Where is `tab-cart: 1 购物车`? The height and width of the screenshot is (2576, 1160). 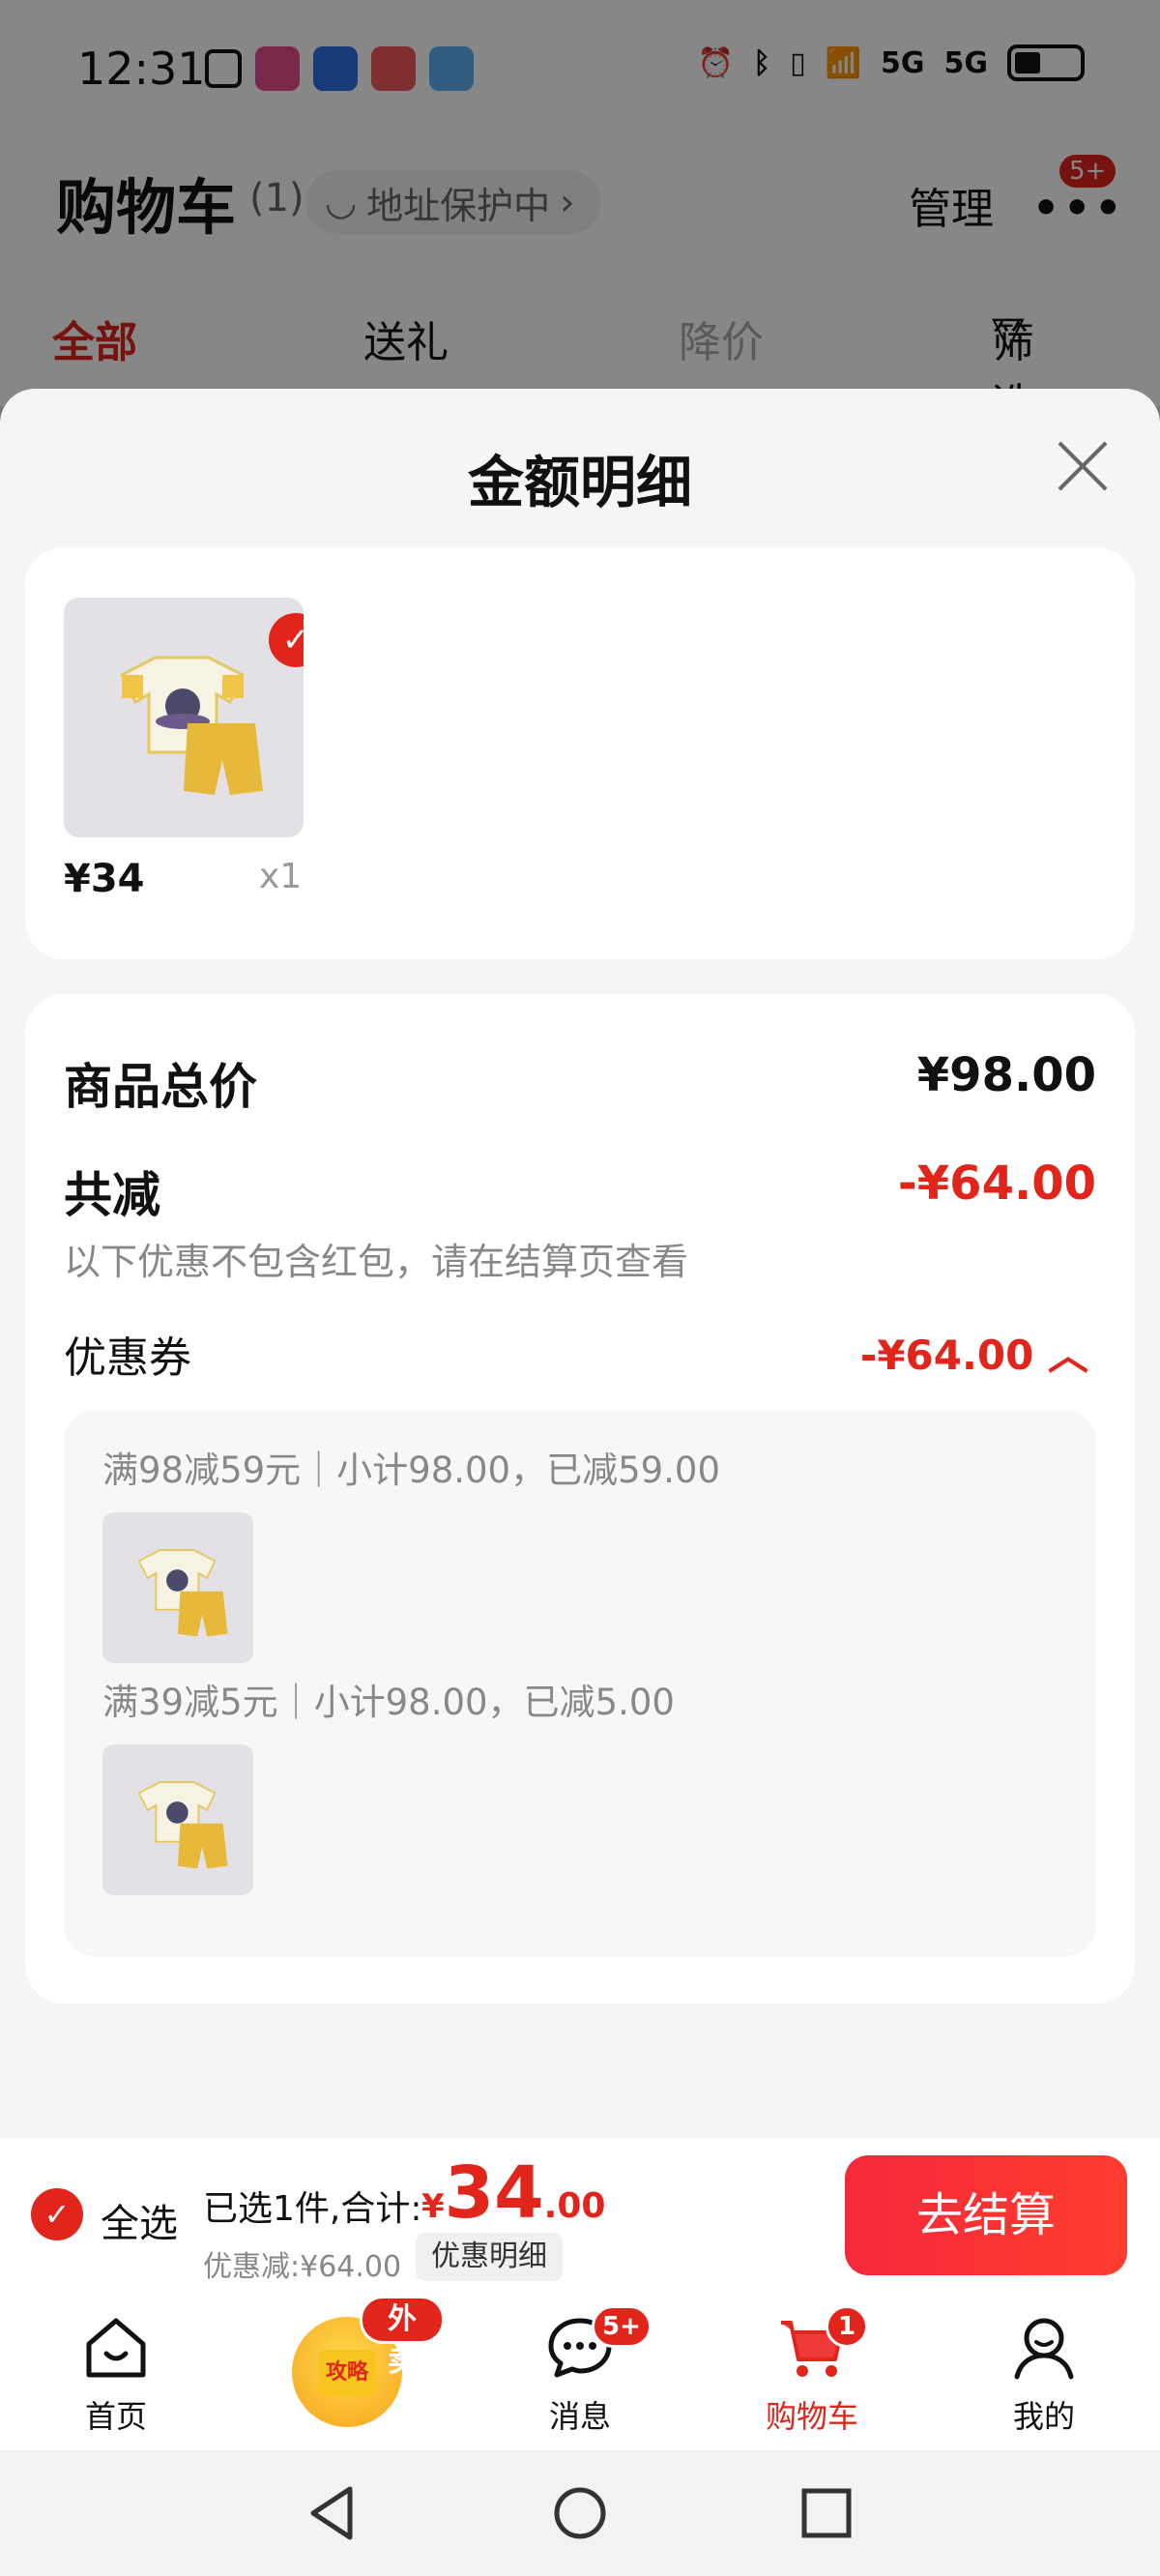
tab-cart: 1 购物车 is located at coordinates (812, 2371).